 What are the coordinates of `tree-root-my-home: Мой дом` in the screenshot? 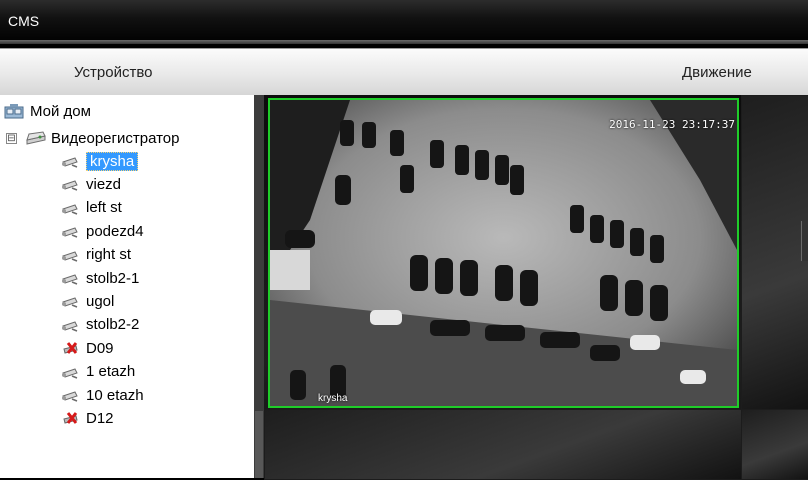 It's located at (47, 111).